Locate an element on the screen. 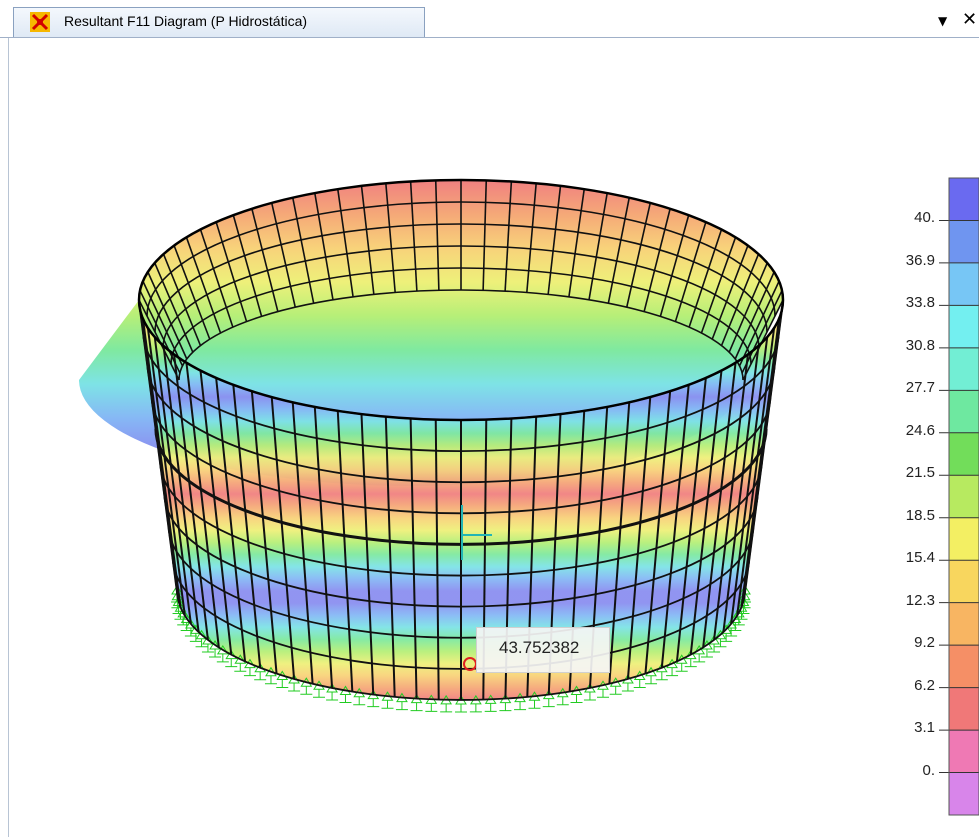  probe-value: 43.752382 is located at coordinates (539, 647).